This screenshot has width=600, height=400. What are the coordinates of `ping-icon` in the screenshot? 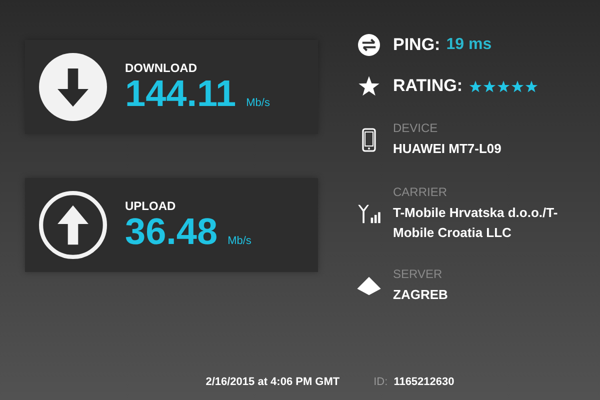 It's located at (369, 45).